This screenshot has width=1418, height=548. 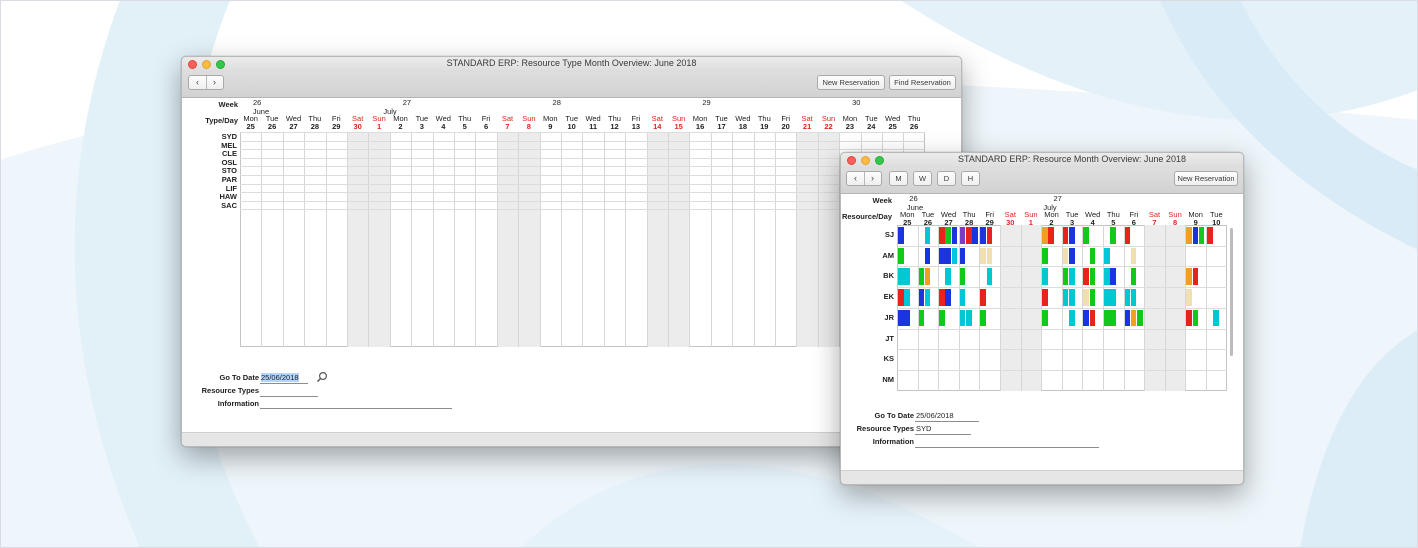 What do you see at coordinates (1231, 292) in the screenshot?
I see `vertical-scrollbar` at bounding box center [1231, 292].